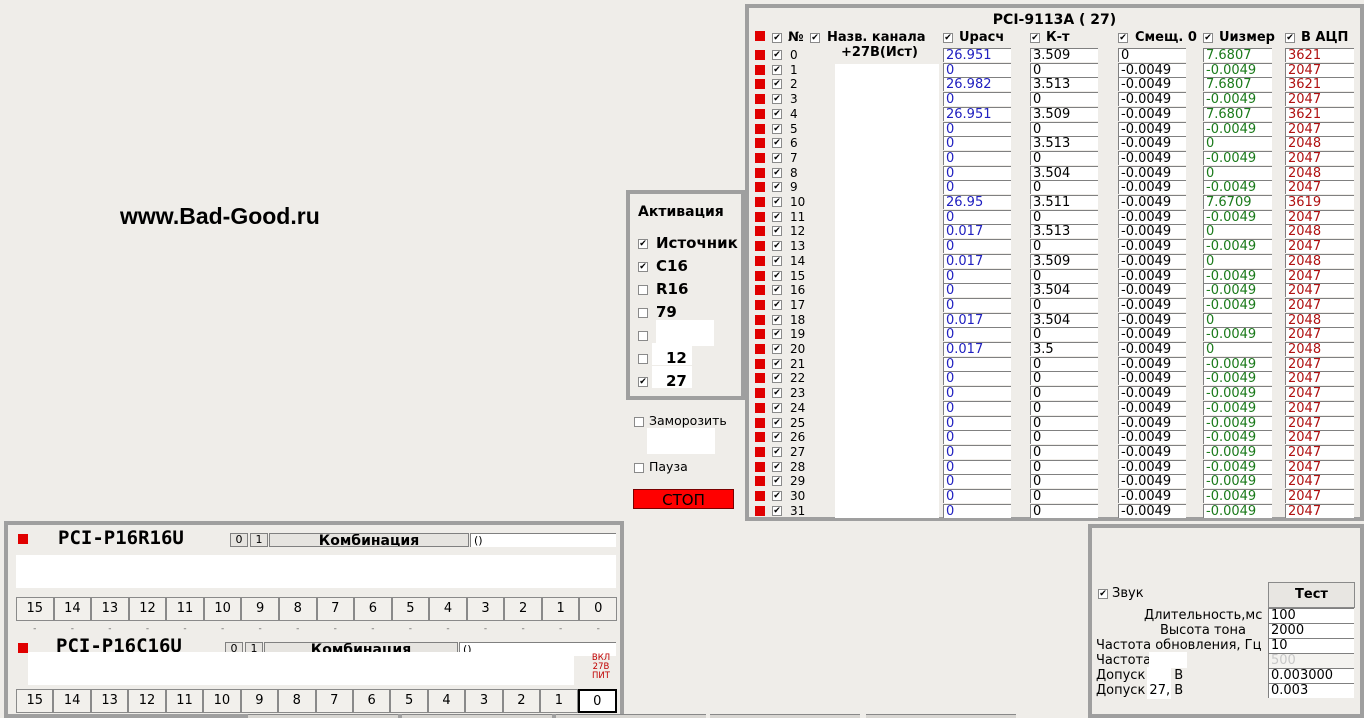 This screenshot has width=1364, height=718. What do you see at coordinates (1311, 630) in the screenshot?
I see `pitch-input: 2000` at bounding box center [1311, 630].